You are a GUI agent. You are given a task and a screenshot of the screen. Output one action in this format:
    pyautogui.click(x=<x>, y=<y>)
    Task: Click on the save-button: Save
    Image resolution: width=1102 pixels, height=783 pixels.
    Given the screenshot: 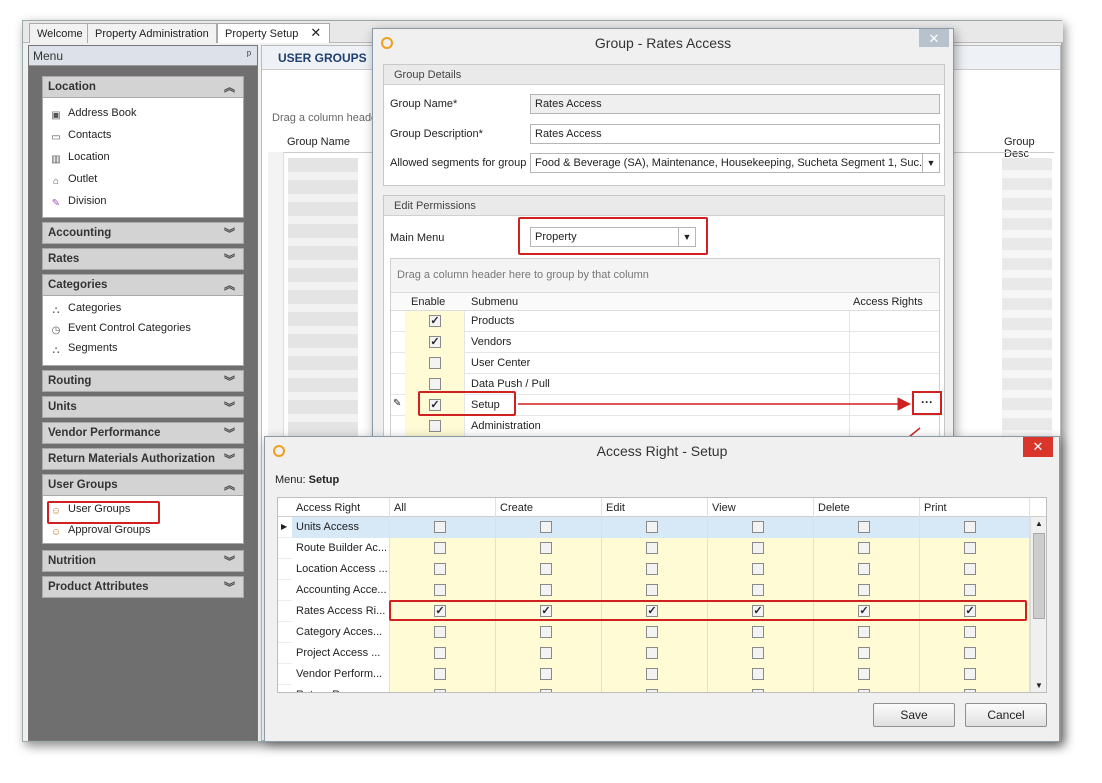 What is the action you would take?
    pyautogui.click(x=914, y=715)
    